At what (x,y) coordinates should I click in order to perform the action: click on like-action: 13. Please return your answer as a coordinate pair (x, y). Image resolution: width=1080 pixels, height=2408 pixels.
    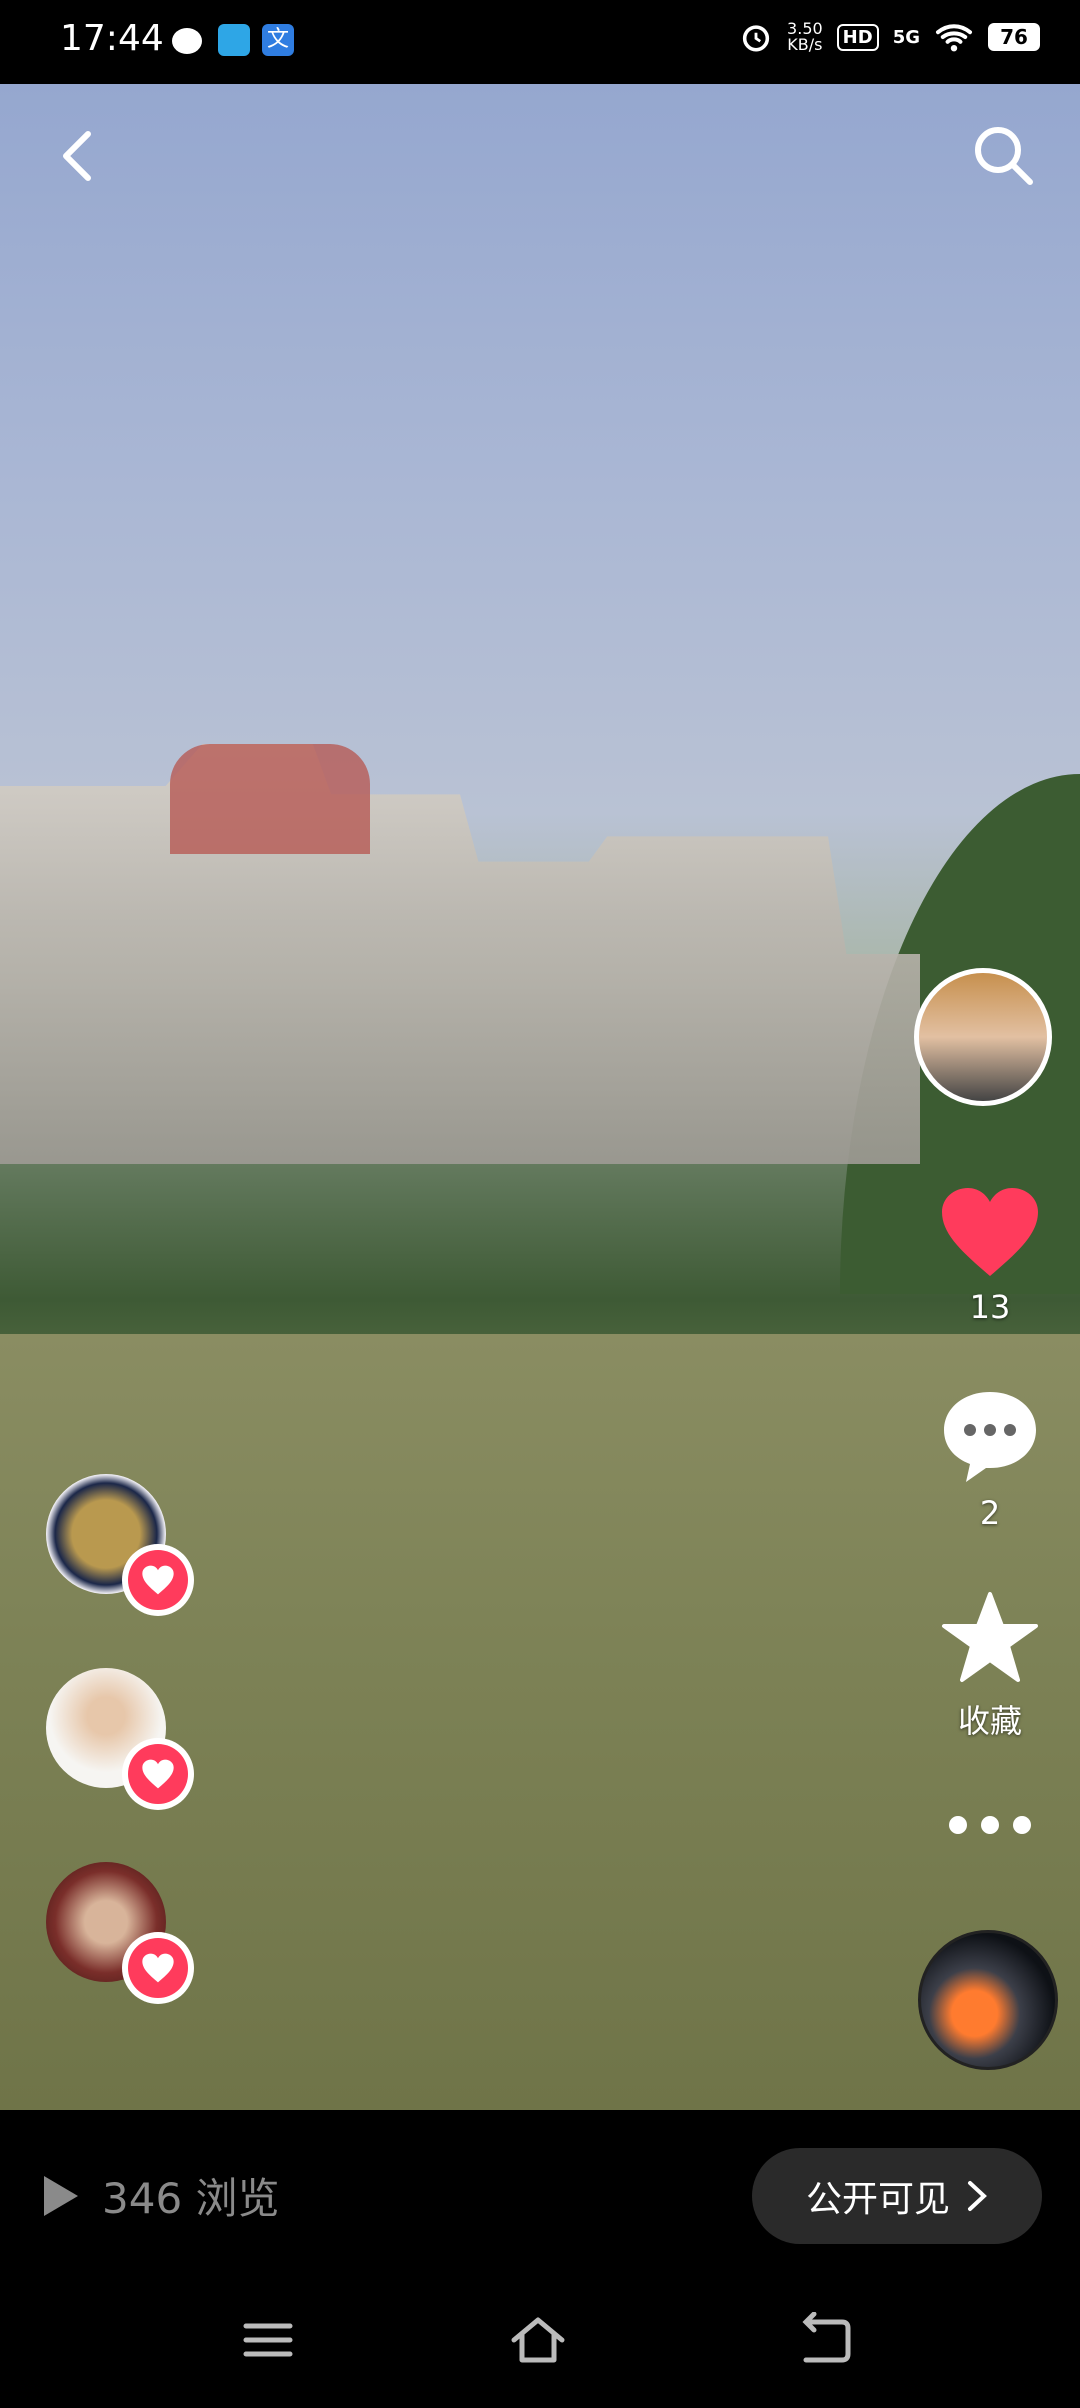
    Looking at the image, I should click on (990, 1256).